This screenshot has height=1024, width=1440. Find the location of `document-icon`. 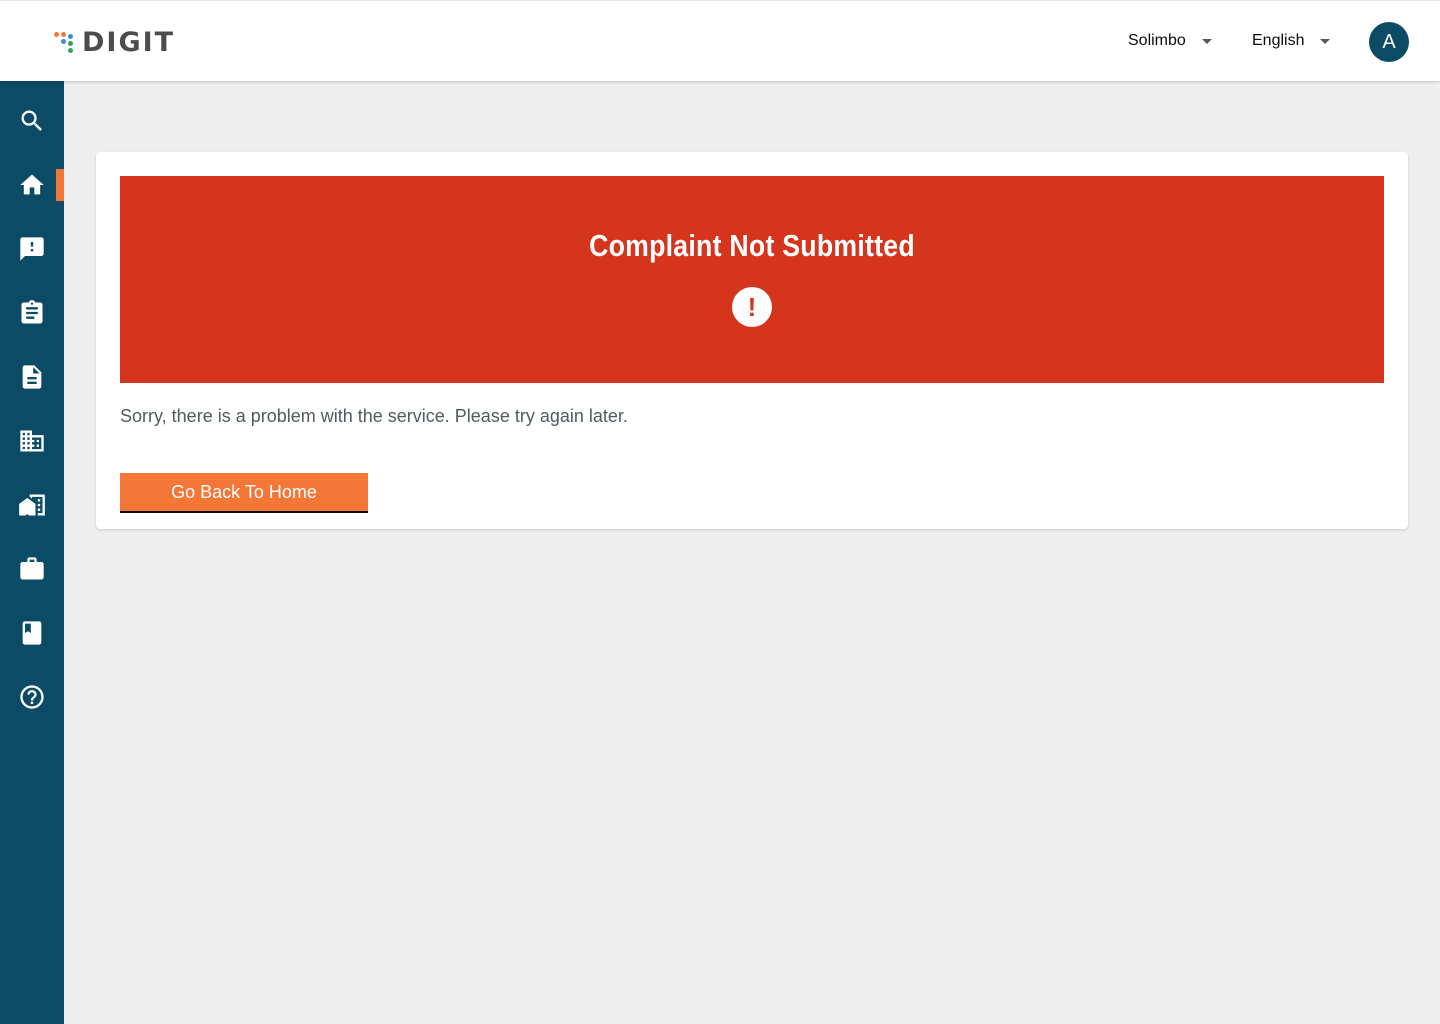

document-icon is located at coordinates (32, 377).